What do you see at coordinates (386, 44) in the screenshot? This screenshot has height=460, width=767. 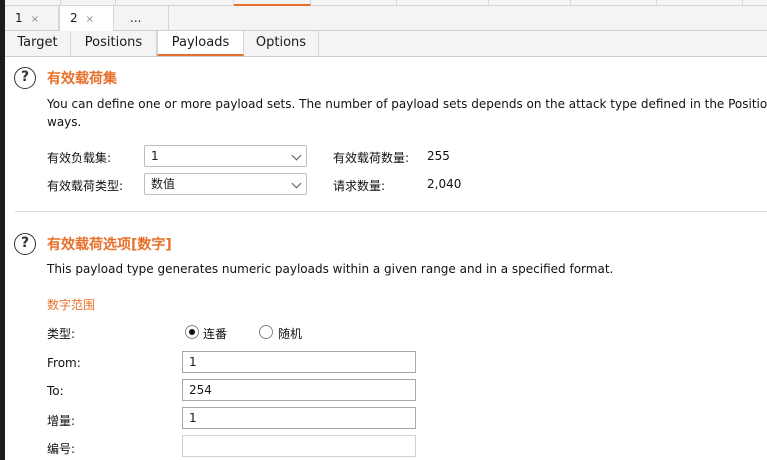 I see `sub-tab-bar: Target Positions Payloads Options` at bounding box center [386, 44].